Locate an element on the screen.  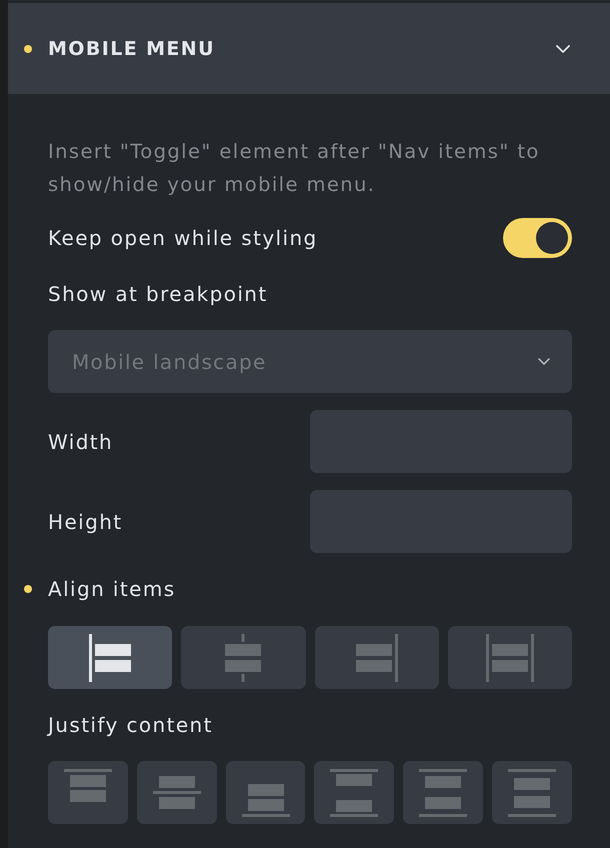
space-evenly-icon is located at coordinates (532, 792).